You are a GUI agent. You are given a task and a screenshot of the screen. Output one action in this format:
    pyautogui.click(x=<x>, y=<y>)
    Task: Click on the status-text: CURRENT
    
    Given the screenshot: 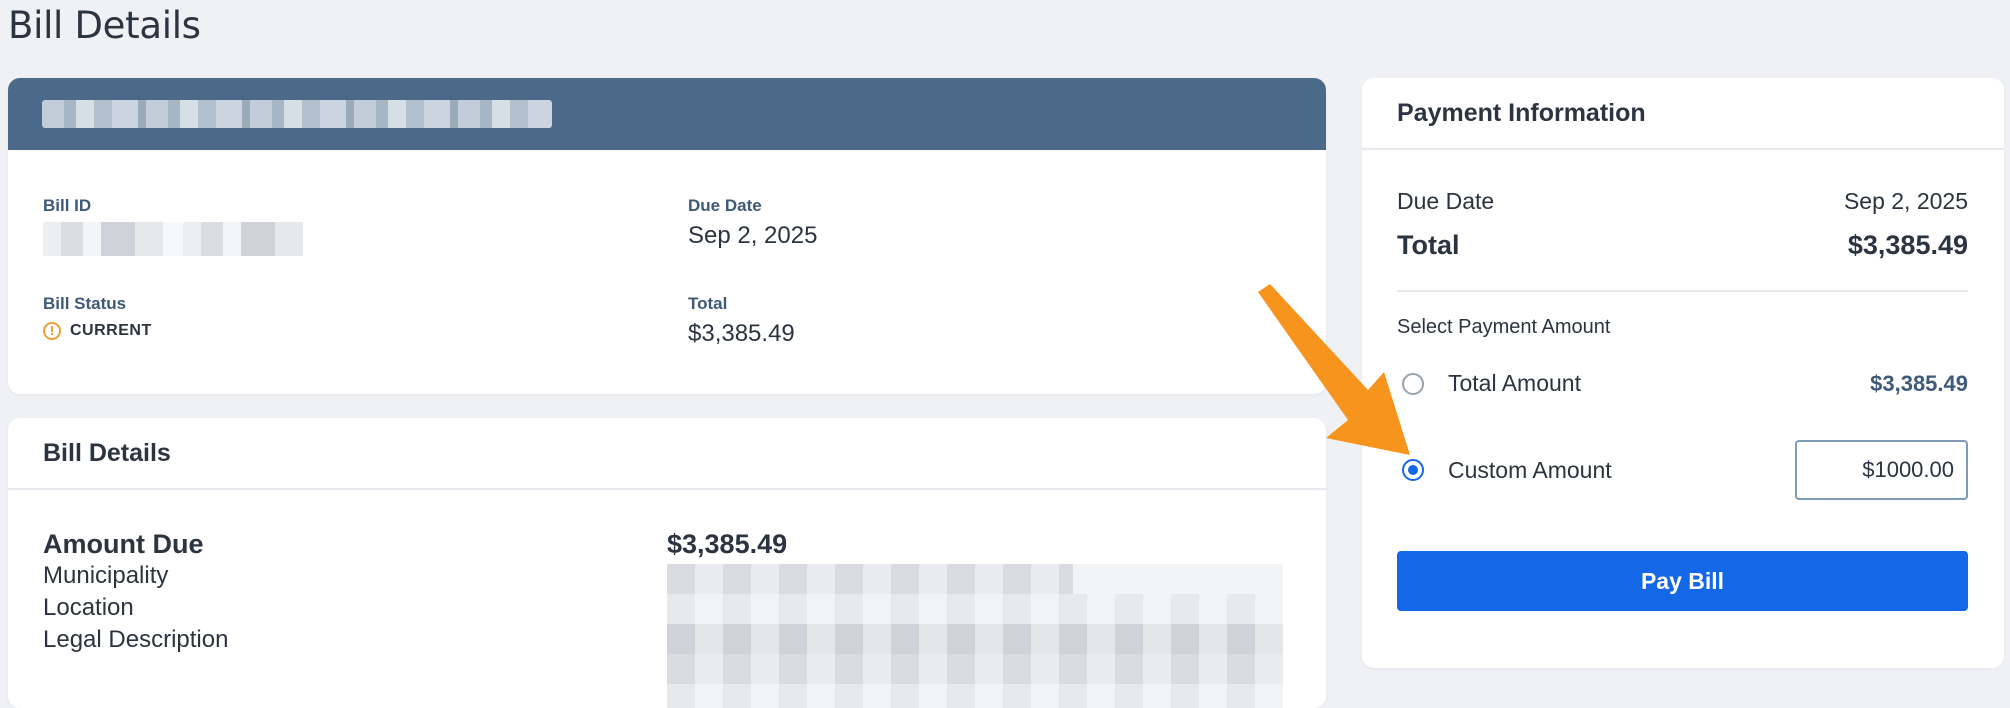 What is the action you would take?
    pyautogui.click(x=111, y=330)
    